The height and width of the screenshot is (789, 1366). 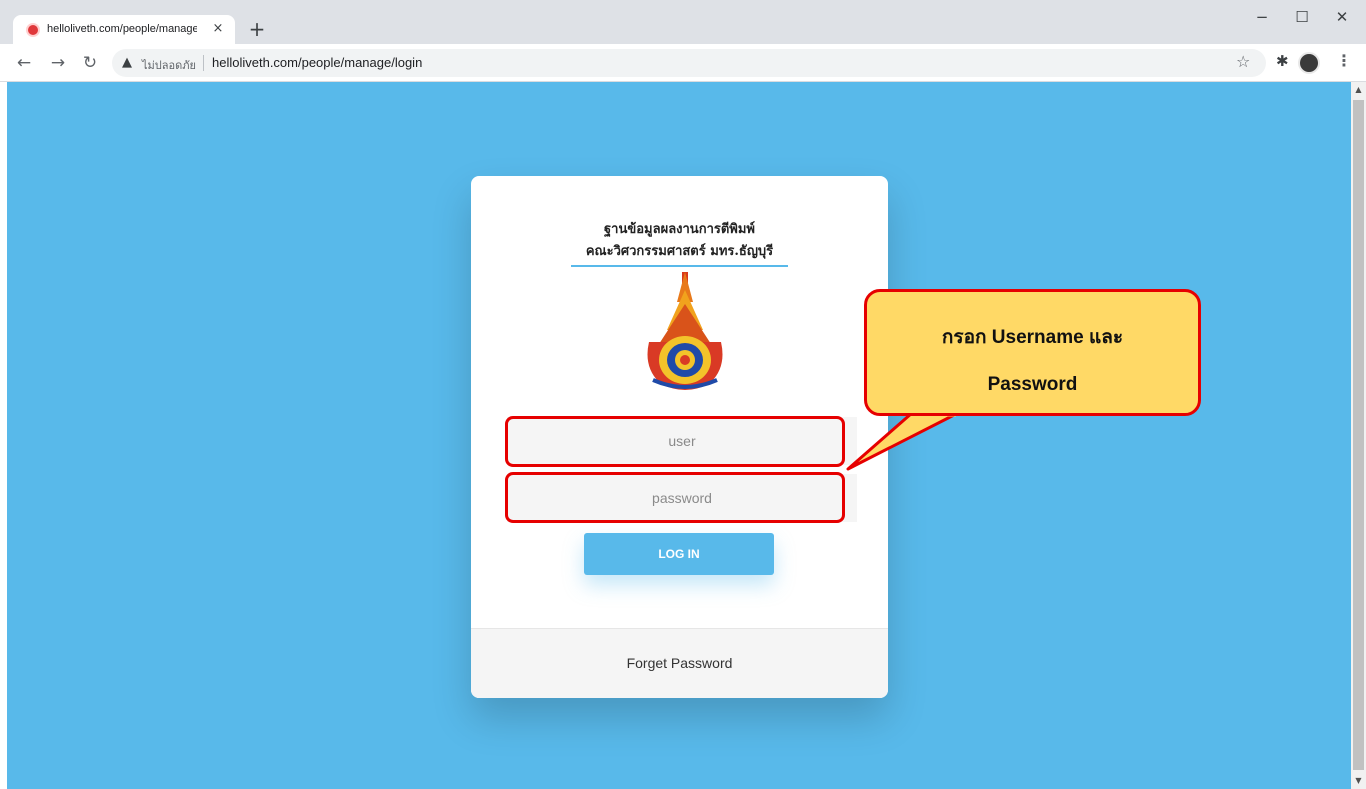 I want to click on password-highlight-box, so click(x=675, y=497).